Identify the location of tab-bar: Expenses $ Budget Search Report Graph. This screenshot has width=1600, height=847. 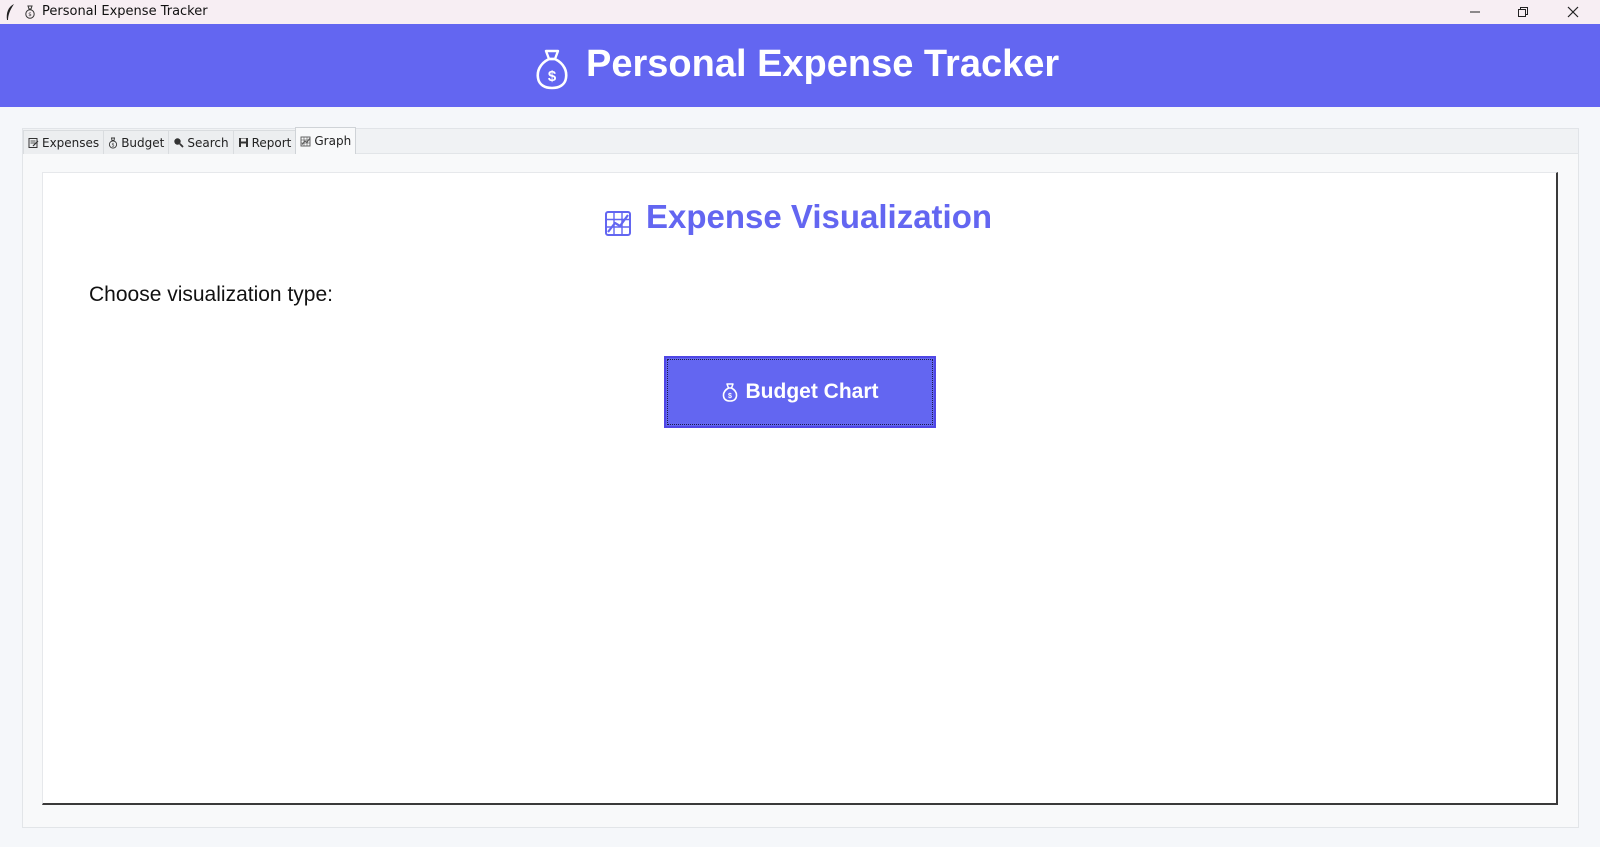
(190, 140).